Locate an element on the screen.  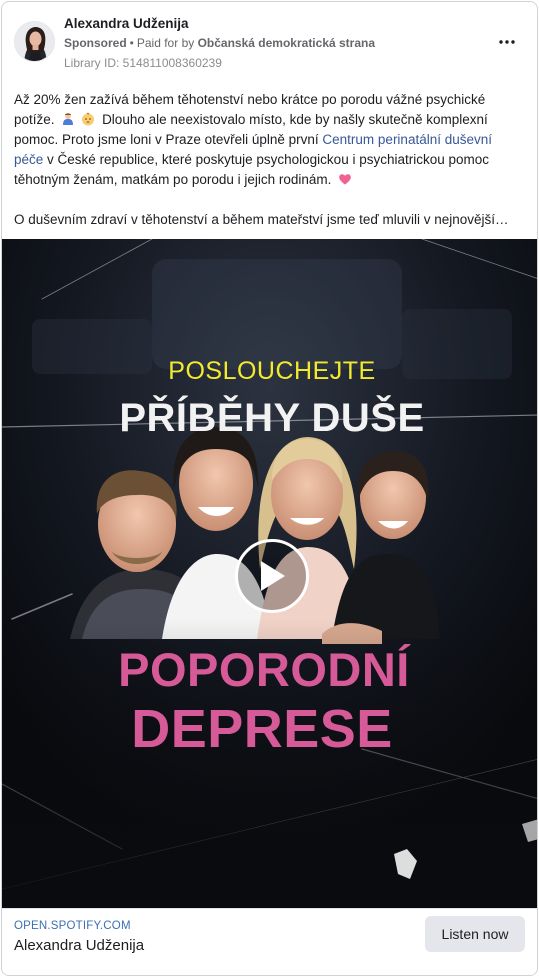
three-dots-icon is located at coordinates (507, 42).